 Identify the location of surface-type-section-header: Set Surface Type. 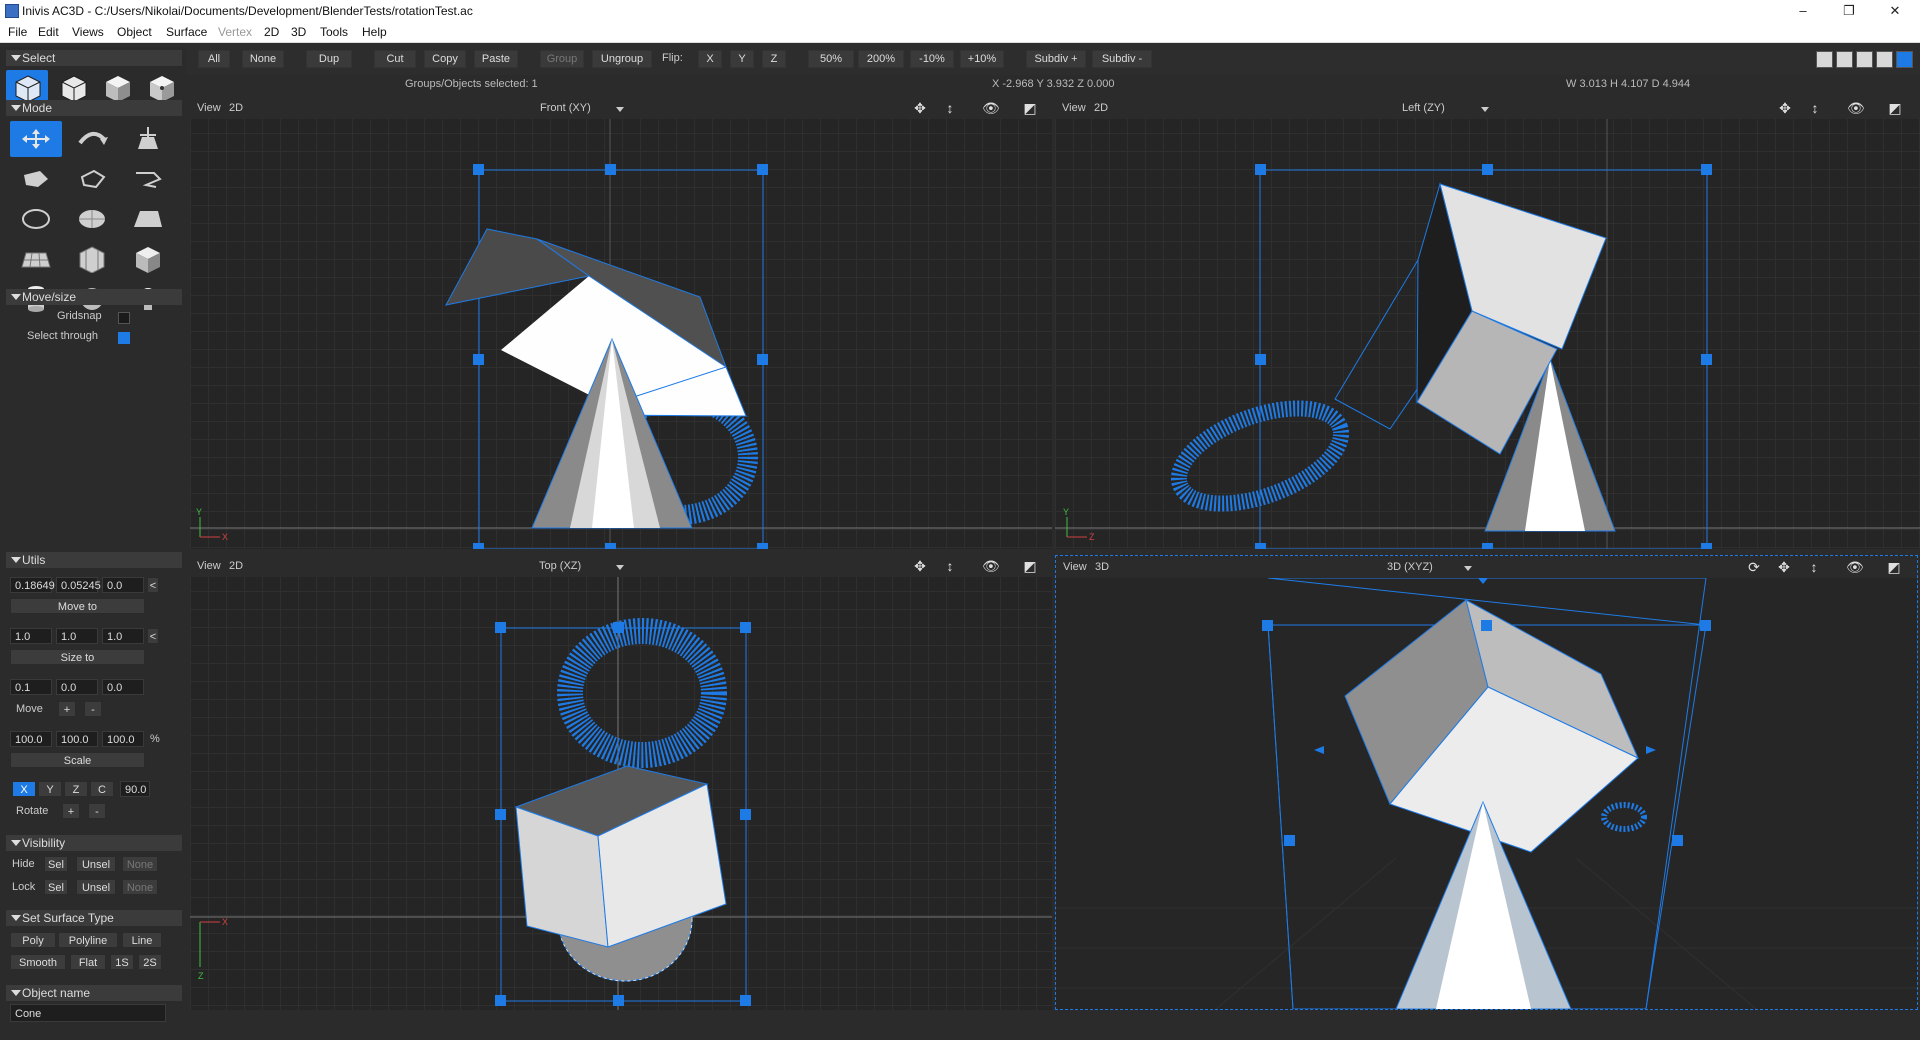
(94, 918).